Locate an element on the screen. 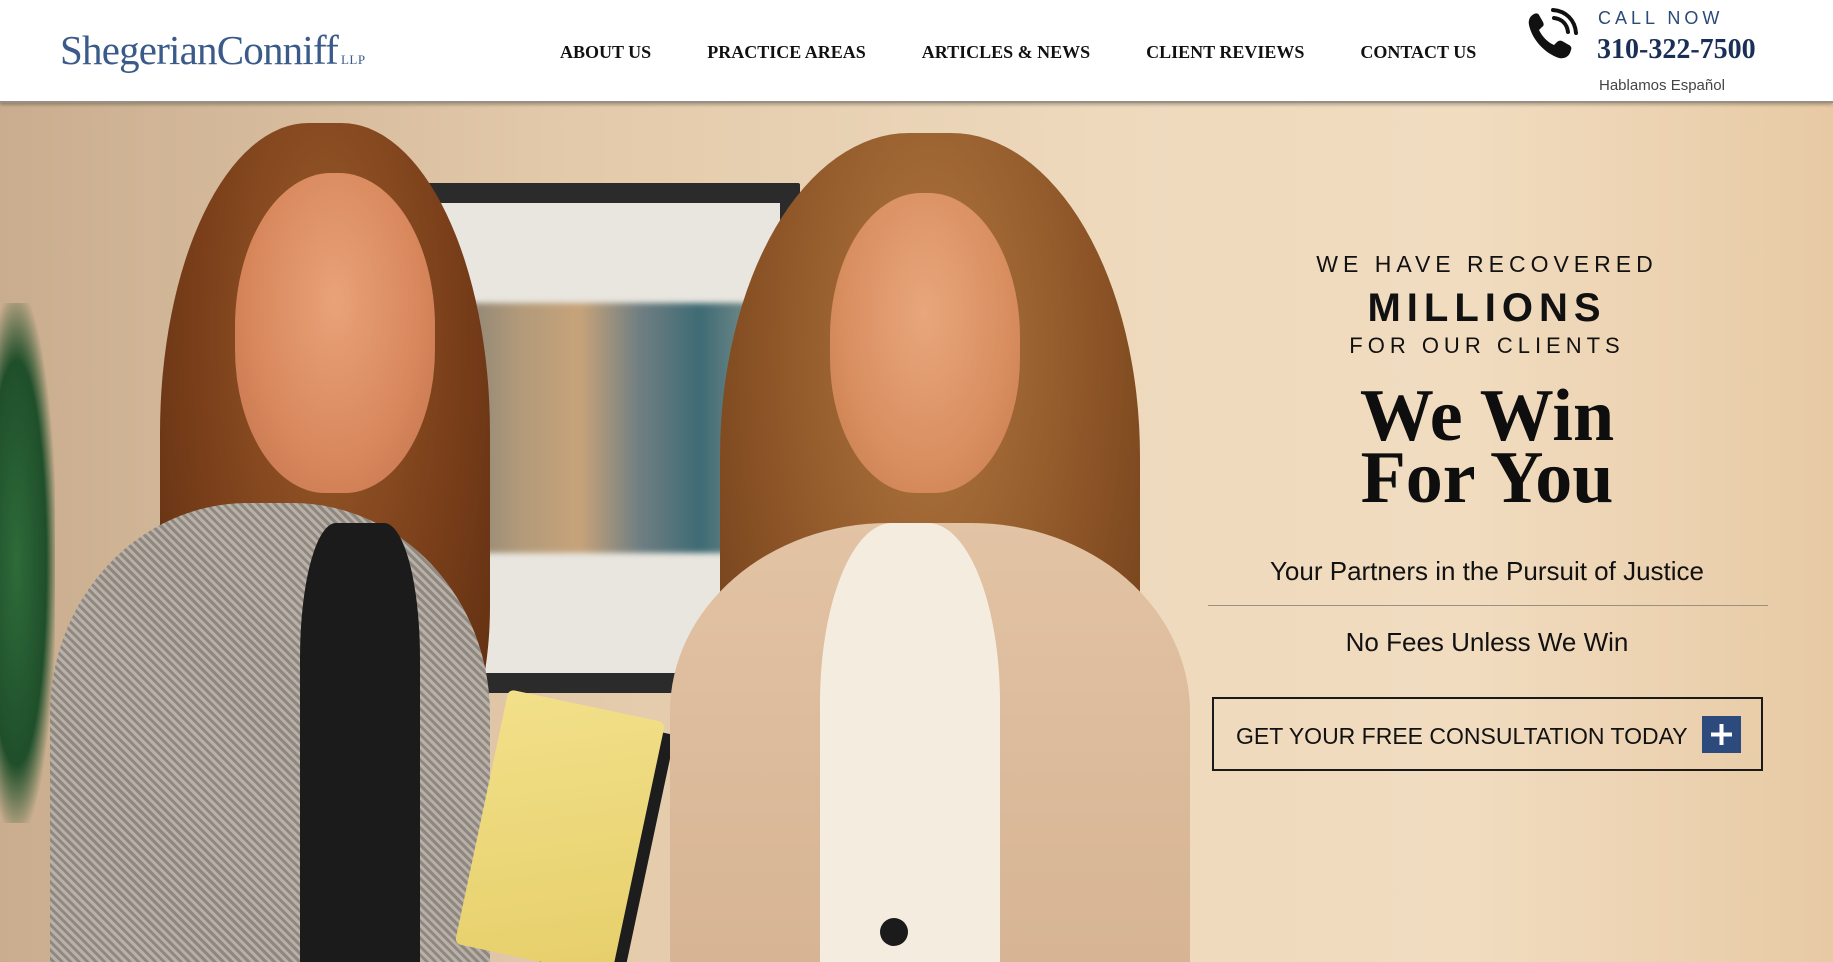 The image size is (1833, 962). plant is located at coordinates (27, 563).